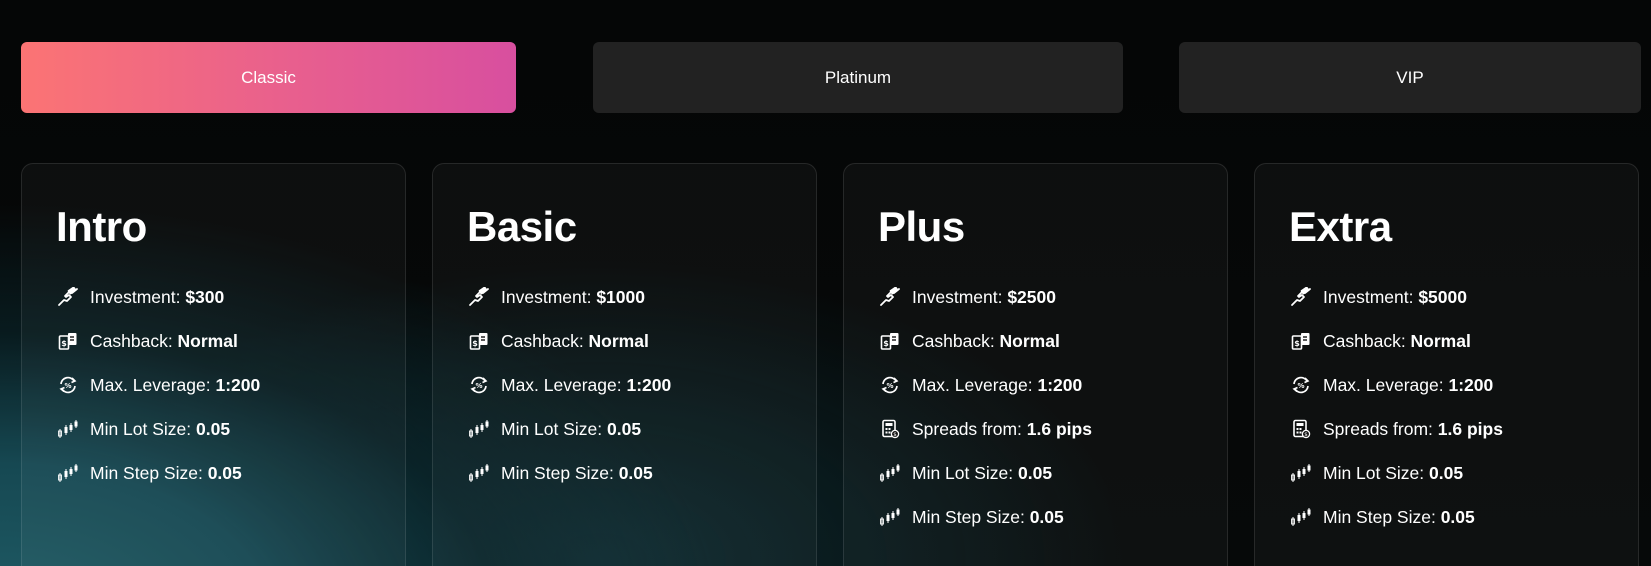 The height and width of the screenshot is (566, 1651). I want to click on tab-classic: Classic, so click(268, 77).